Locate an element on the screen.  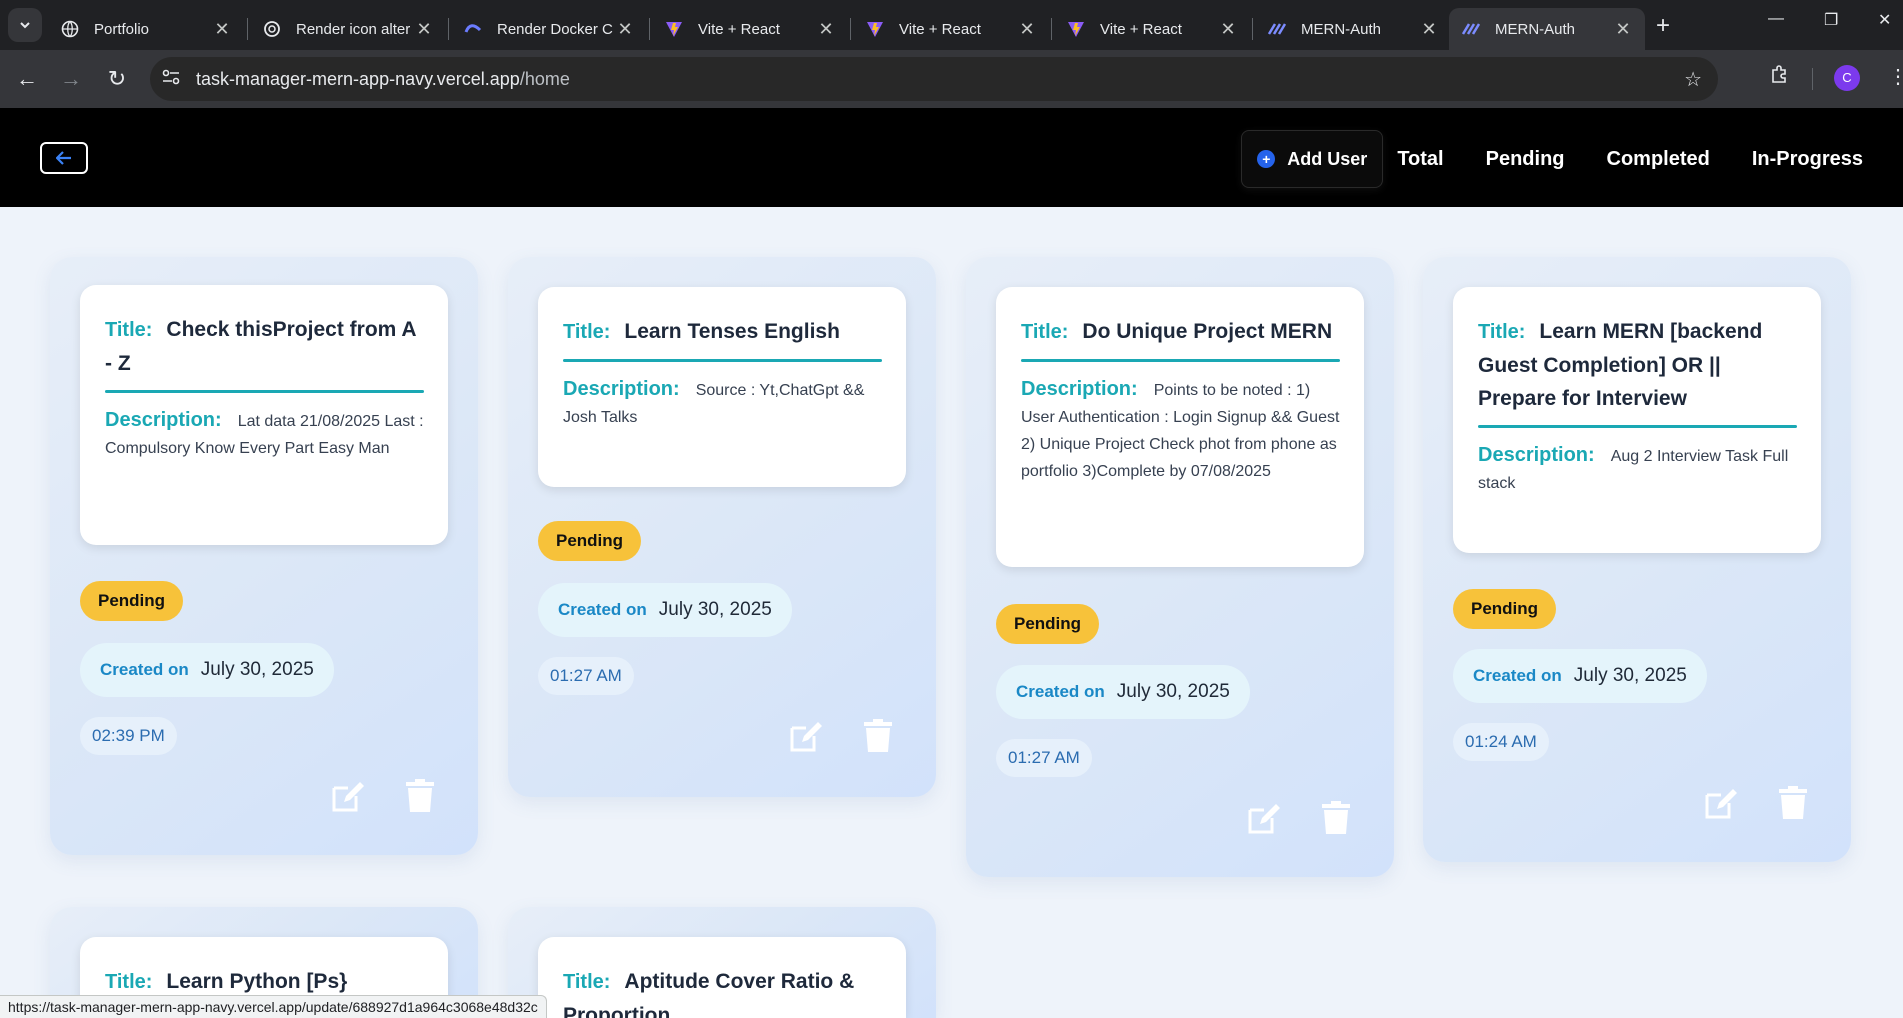
forward-arrow-icon: → is located at coordinates (71, 79).